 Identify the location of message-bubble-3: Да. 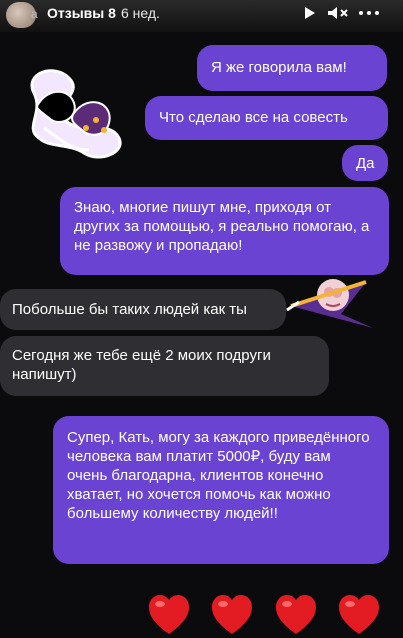
(365, 163).